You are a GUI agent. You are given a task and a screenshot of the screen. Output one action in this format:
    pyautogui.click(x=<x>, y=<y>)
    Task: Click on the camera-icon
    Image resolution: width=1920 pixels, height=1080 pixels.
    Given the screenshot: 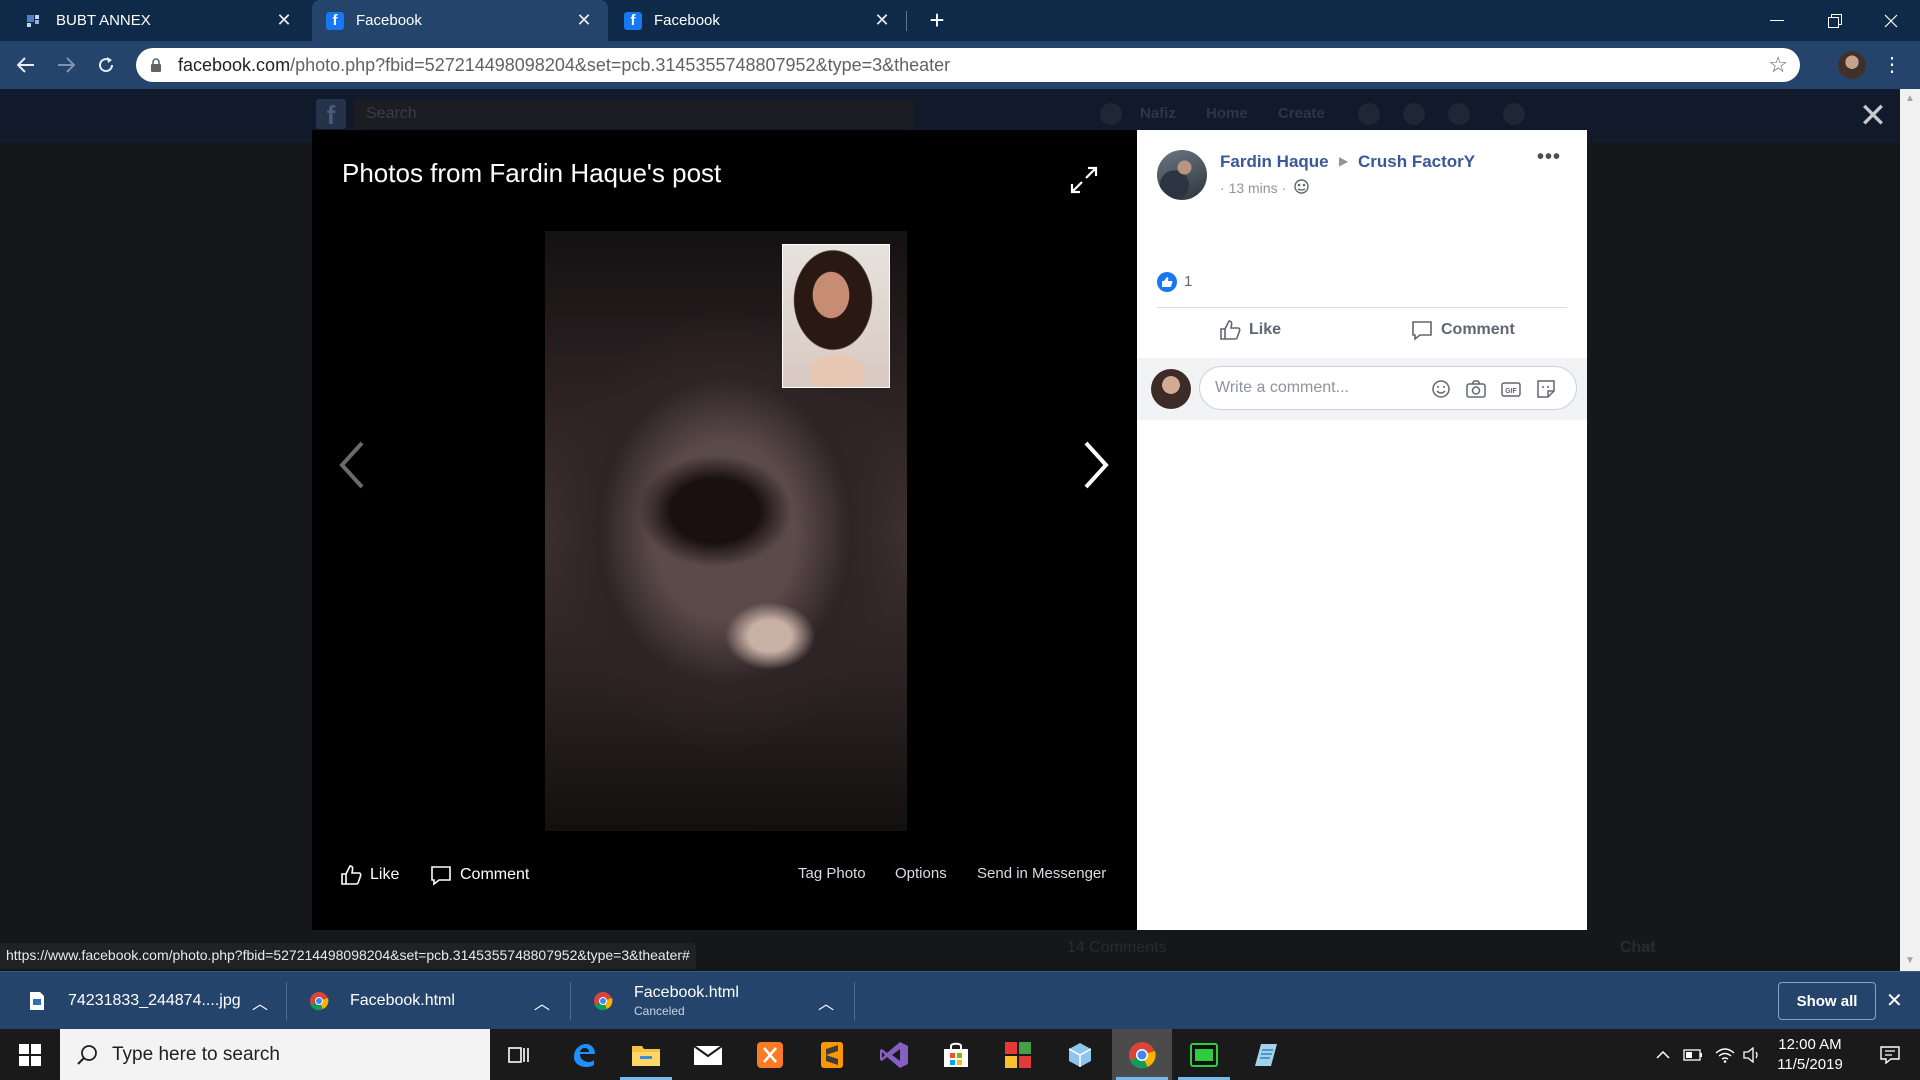 What is the action you would take?
    pyautogui.click(x=1476, y=389)
    